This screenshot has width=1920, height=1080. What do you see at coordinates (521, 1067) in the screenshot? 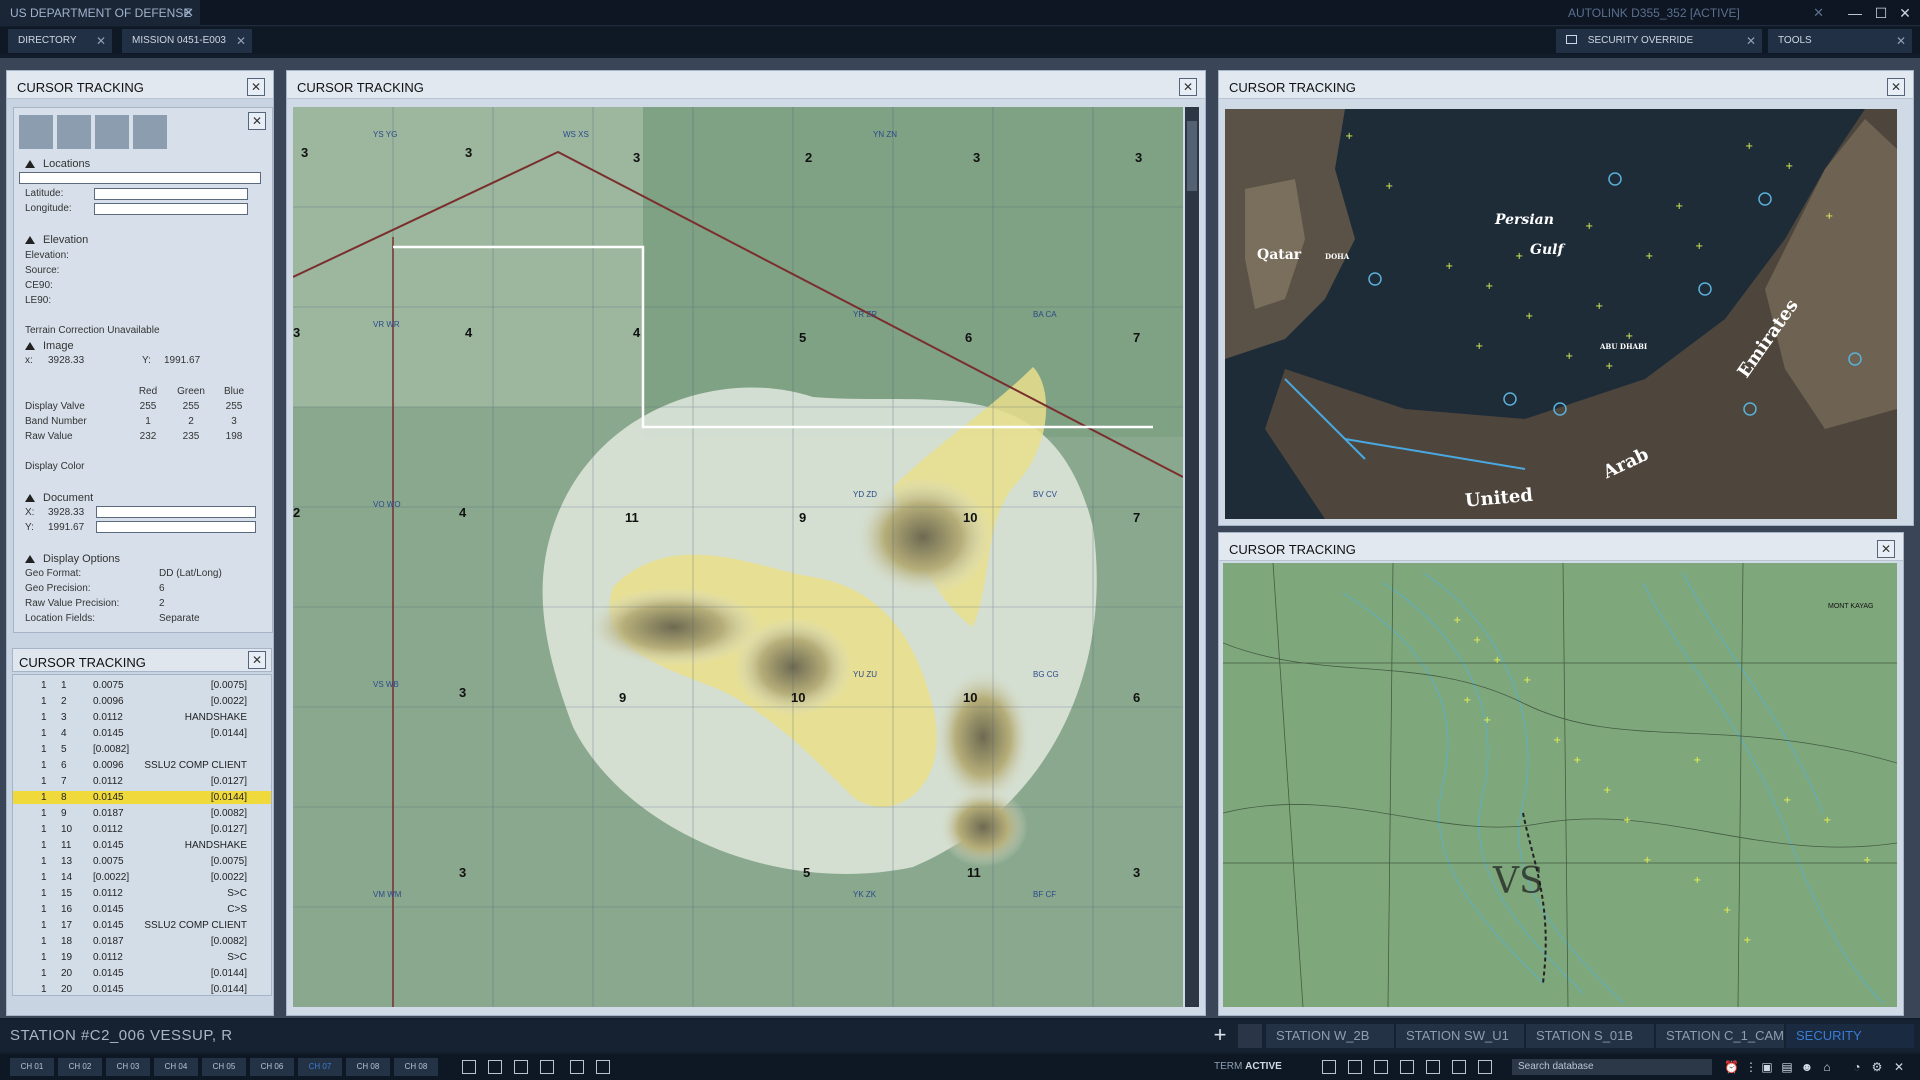
I see `notes-icon` at bounding box center [521, 1067].